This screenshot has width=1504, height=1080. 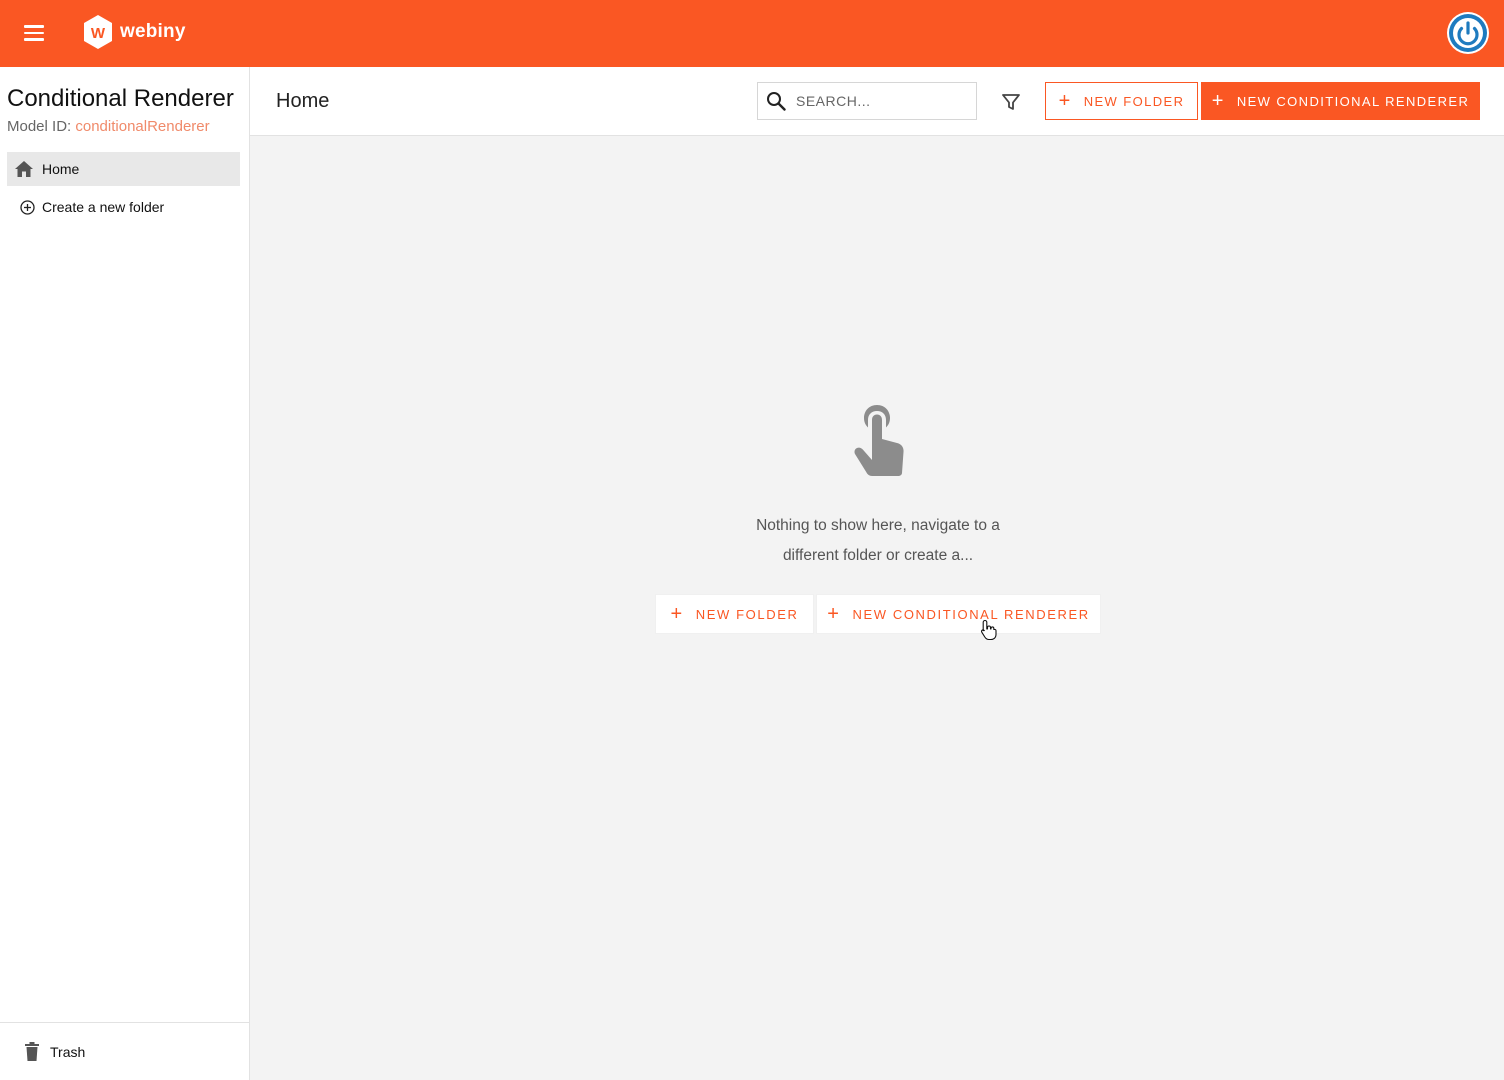 I want to click on model-id: Model ID: conditionalRenderer, so click(x=108, y=126).